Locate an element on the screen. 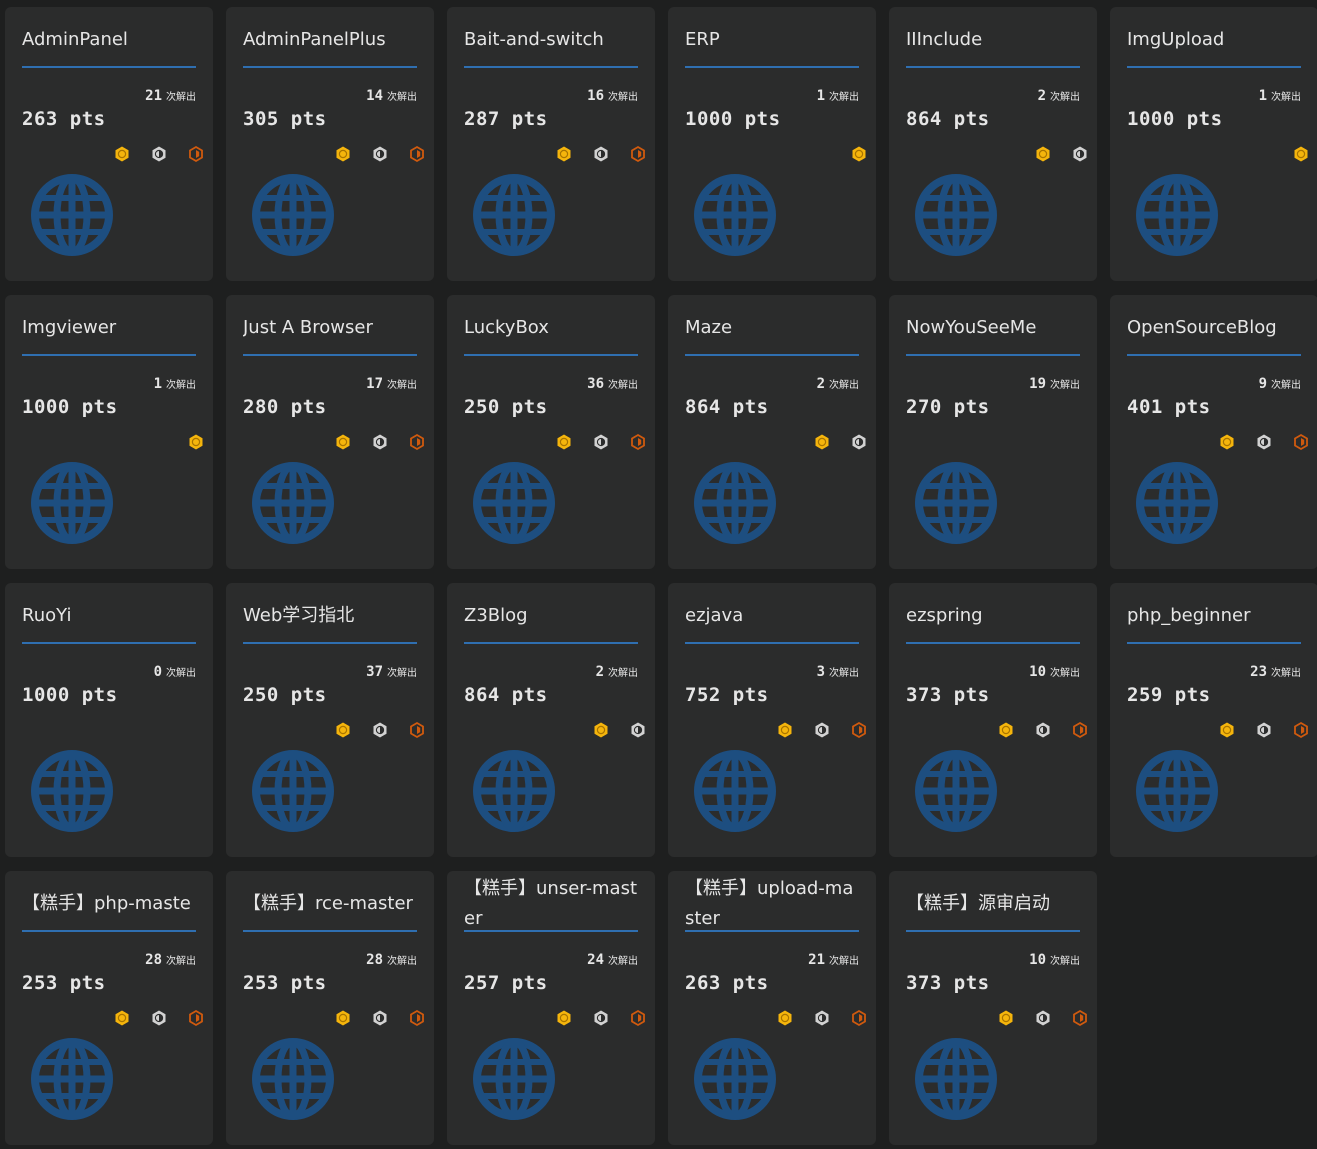  challenge-title: Web学习指北 is located at coordinates (299, 615).